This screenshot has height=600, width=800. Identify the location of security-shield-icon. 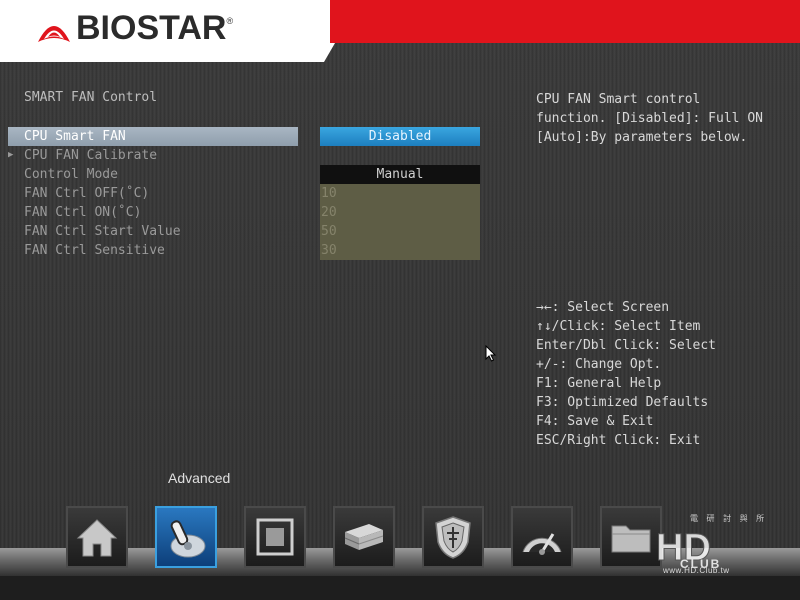
(453, 537).